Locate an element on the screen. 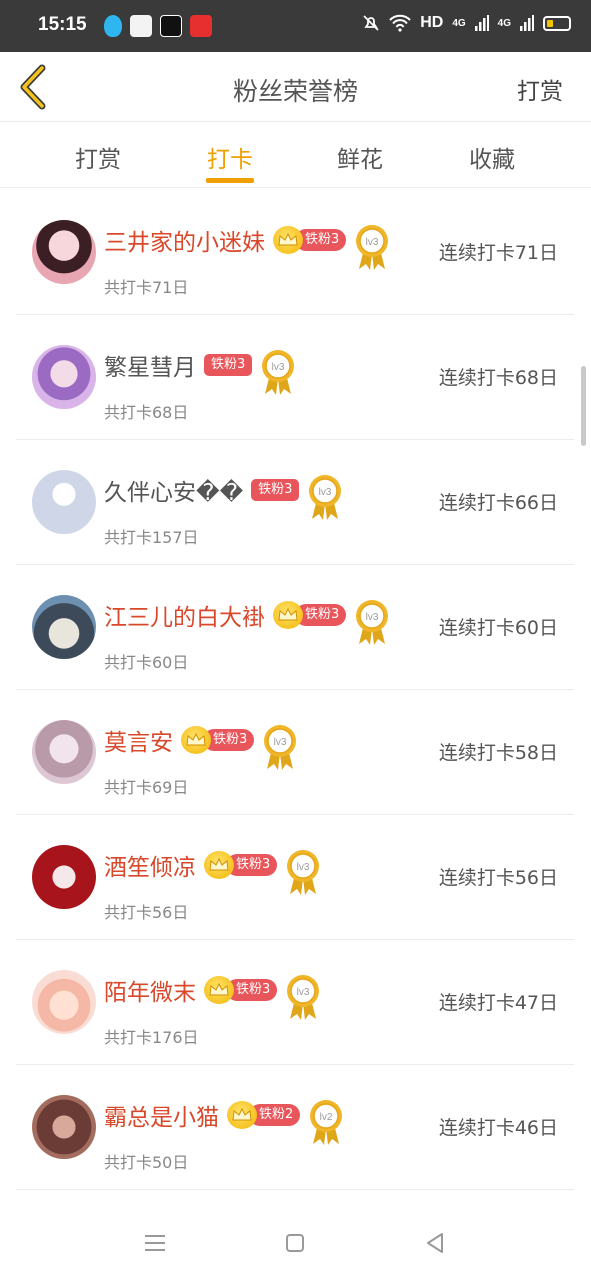 The width and height of the screenshot is (591, 1280). qq-icon is located at coordinates (113, 26).